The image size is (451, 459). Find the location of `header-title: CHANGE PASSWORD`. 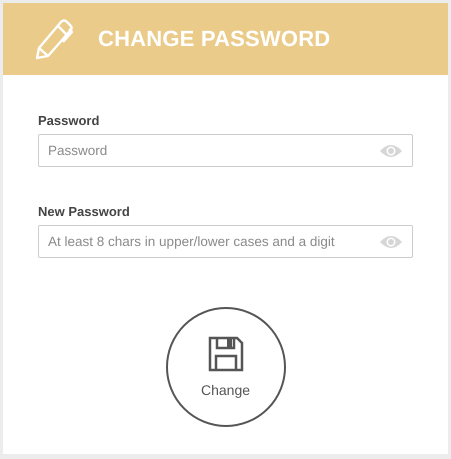

header-title: CHANGE PASSWORD is located at coordinates (214, 39).